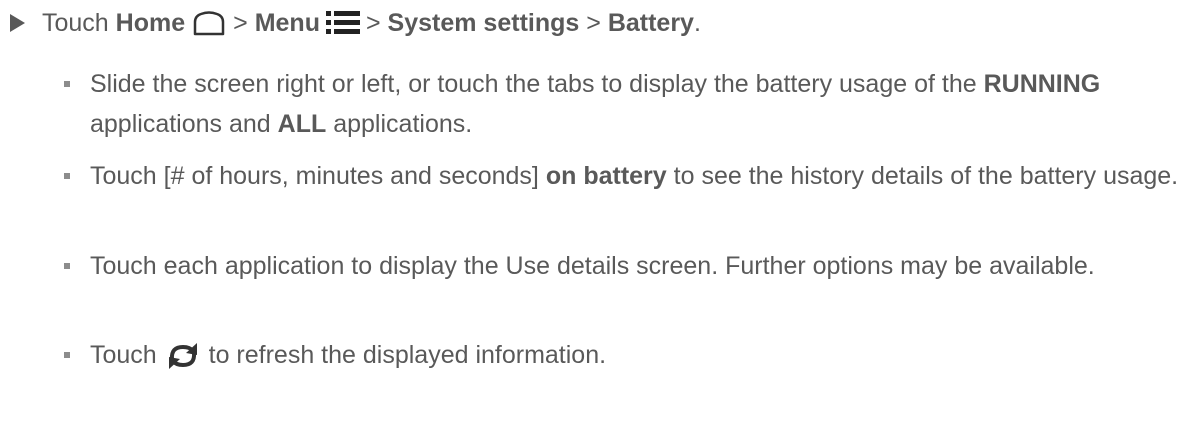 This screenshot has width=1200, height=423. I want to click on bullet-text: applications., so click(403, 124).